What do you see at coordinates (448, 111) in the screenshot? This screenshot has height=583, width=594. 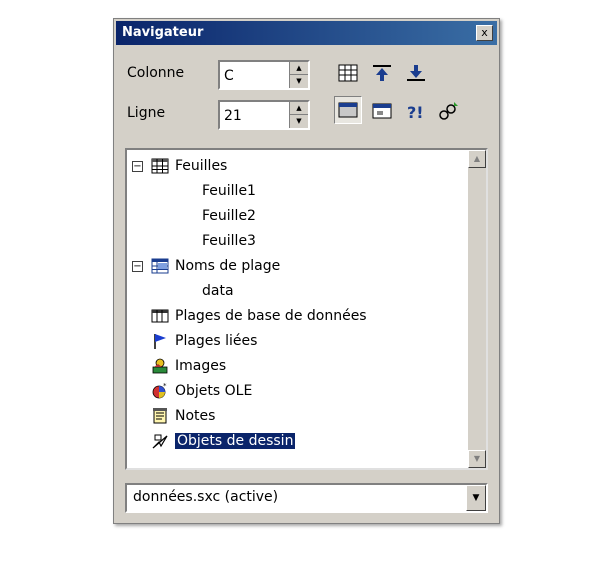 I see `drag-mode-icon` at bounding box center [448, 111].